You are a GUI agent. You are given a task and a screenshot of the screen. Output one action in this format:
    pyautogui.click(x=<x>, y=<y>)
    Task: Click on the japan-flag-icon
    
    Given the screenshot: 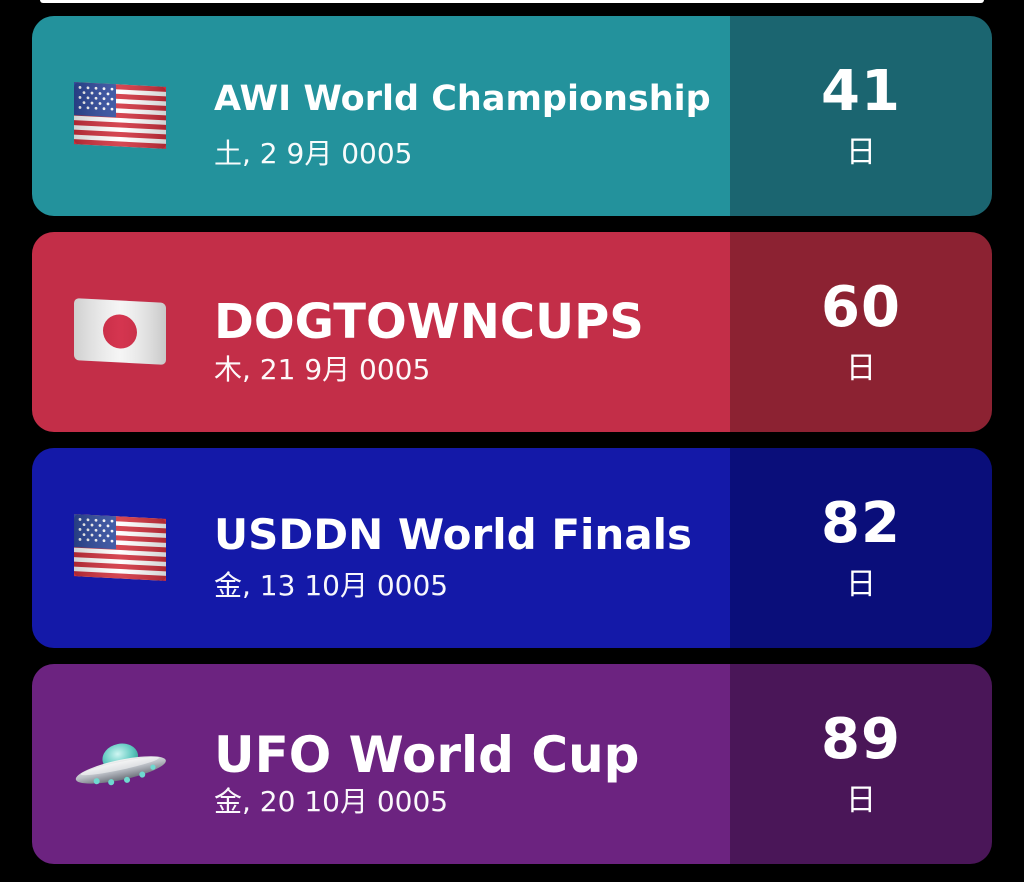 What is the action you would take?
    pyautogui.click(x=120, y=331)
    